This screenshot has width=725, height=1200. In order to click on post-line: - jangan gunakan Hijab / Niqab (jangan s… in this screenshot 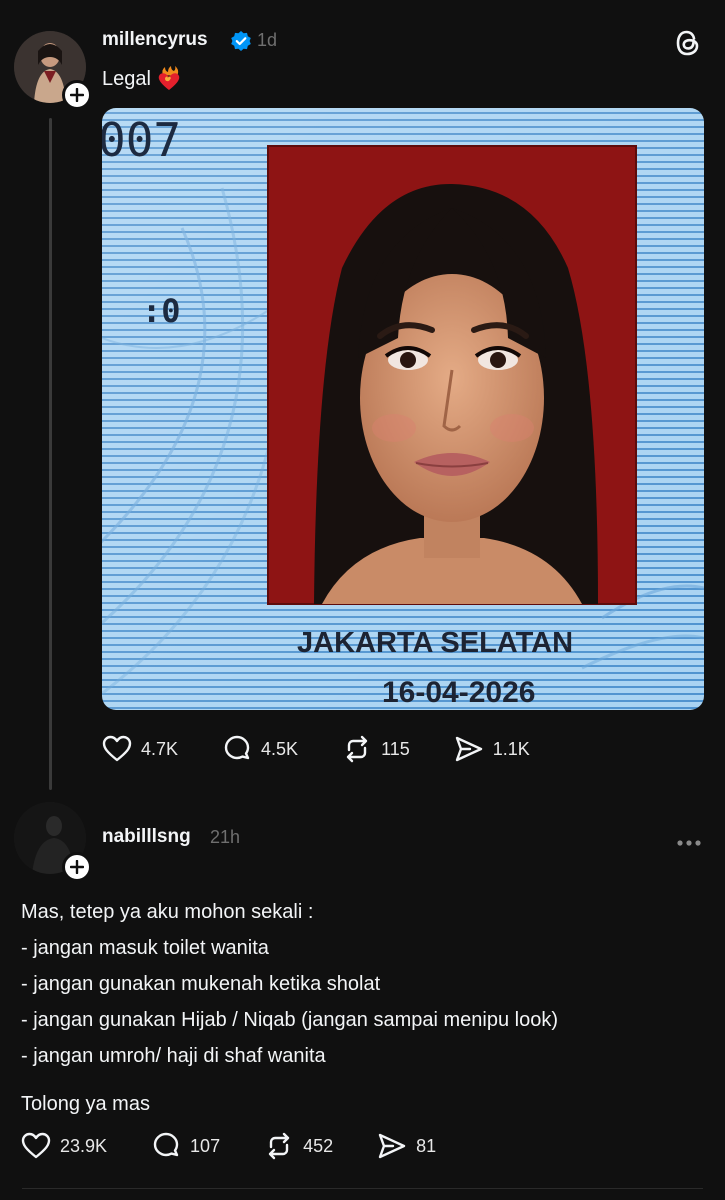, I will do `click(289, 1020)`.